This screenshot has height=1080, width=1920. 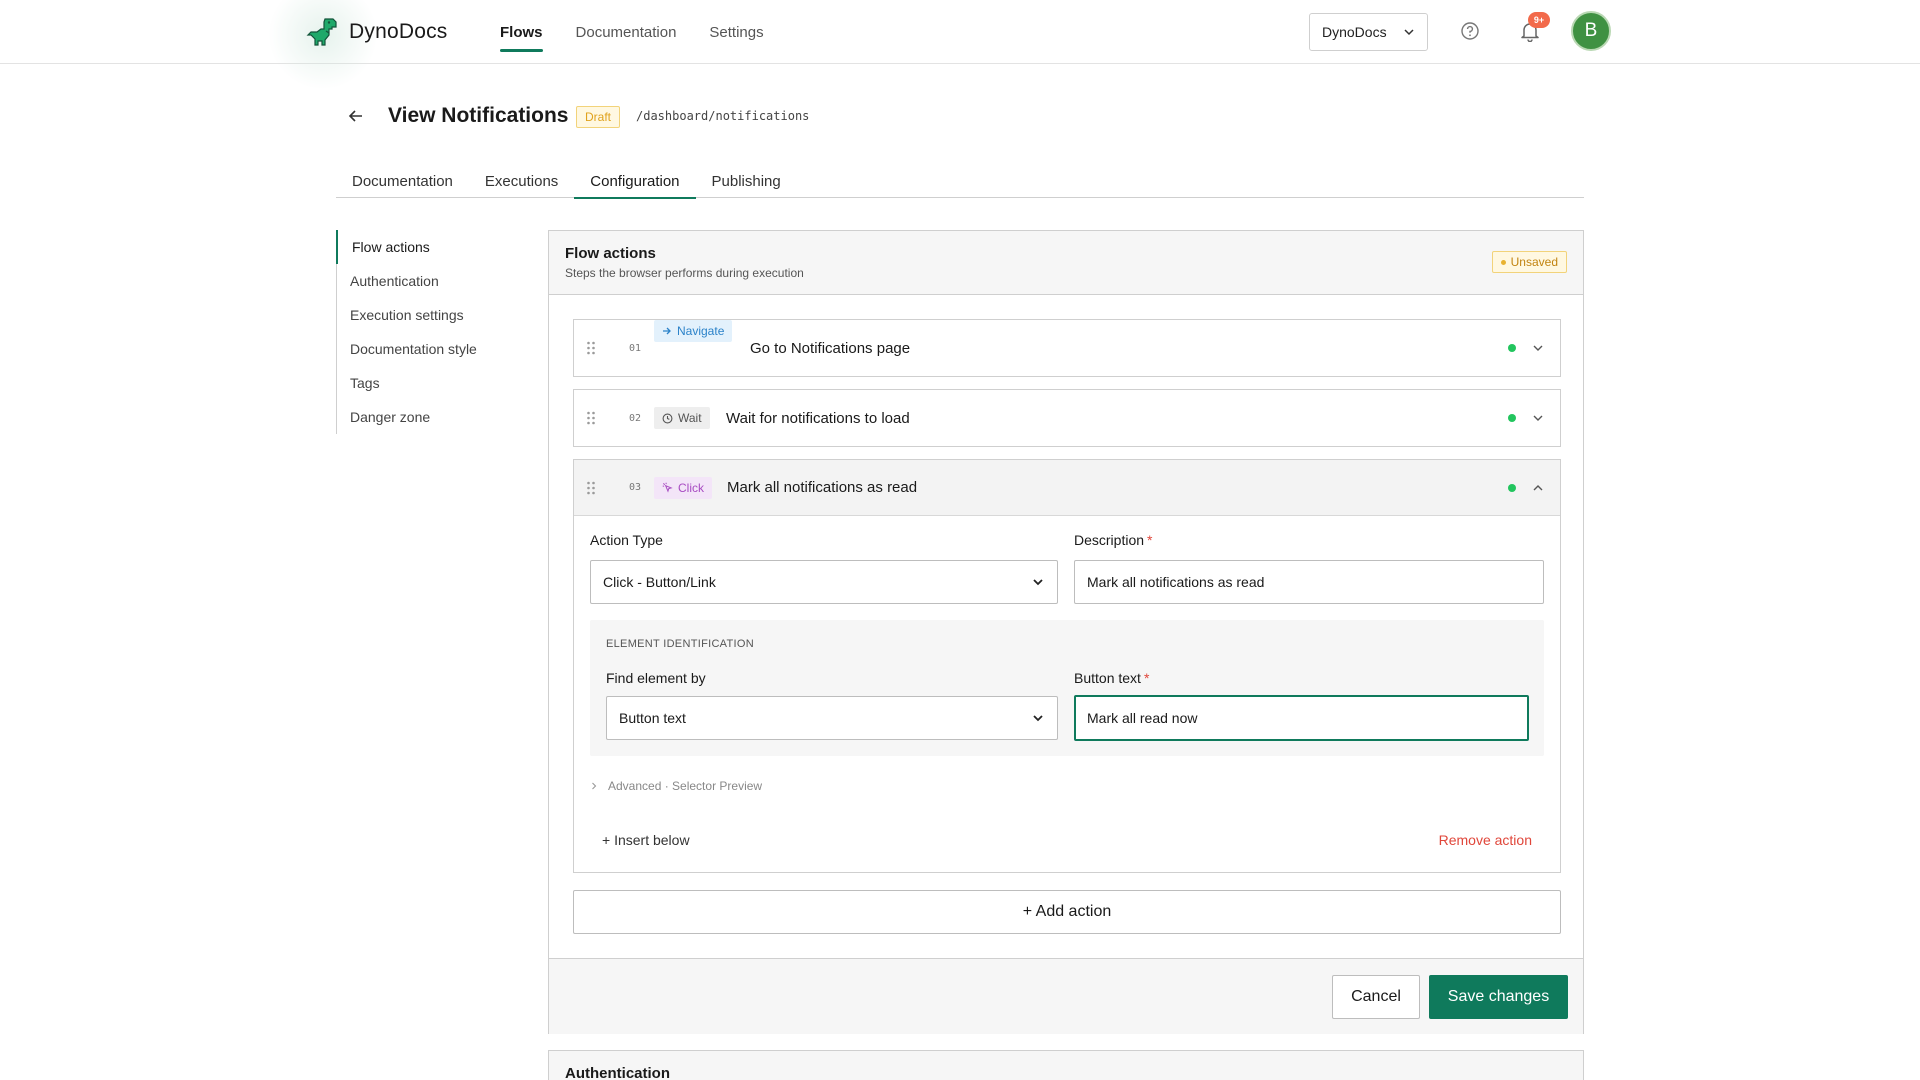 What do you see at coordinates (824, 582) in the screenshot?
I see `action-type-select: Click - Button/Link` at bounding box center [824, 582].